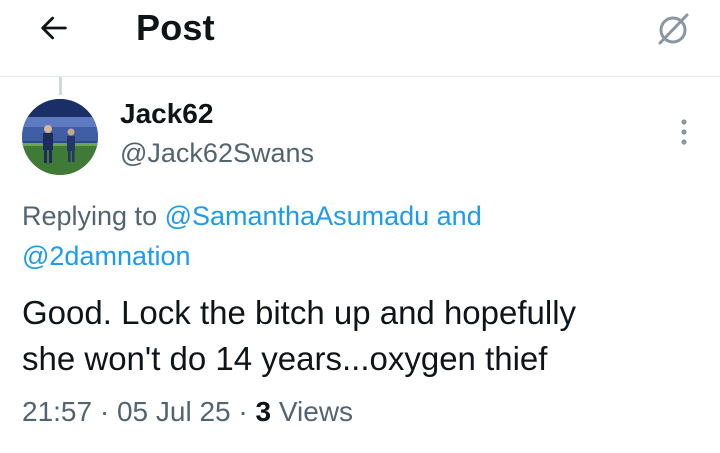  Describe the element at coordinates (166, 114) in the screenshot. I see `author-display-name: Jack62` at that location.